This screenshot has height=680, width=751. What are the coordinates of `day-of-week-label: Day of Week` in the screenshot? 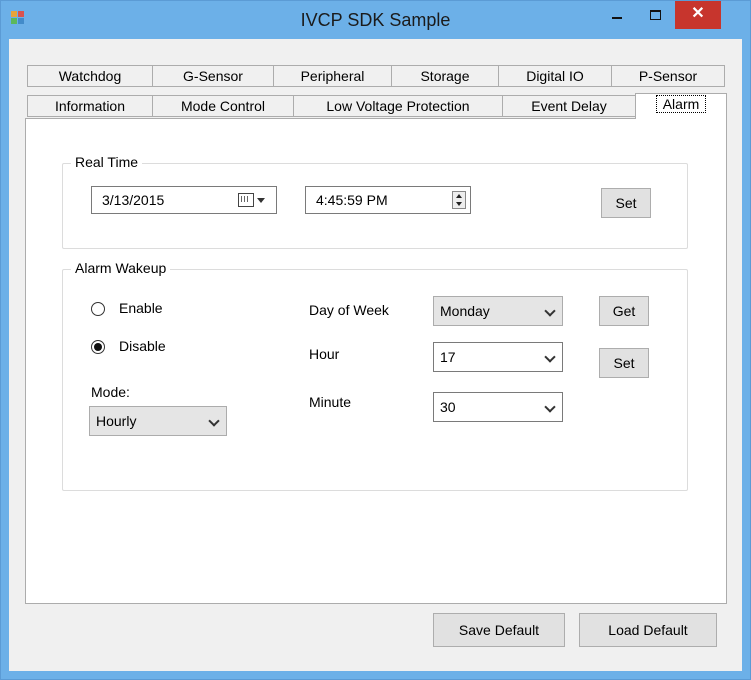 It's located at (349, 310).